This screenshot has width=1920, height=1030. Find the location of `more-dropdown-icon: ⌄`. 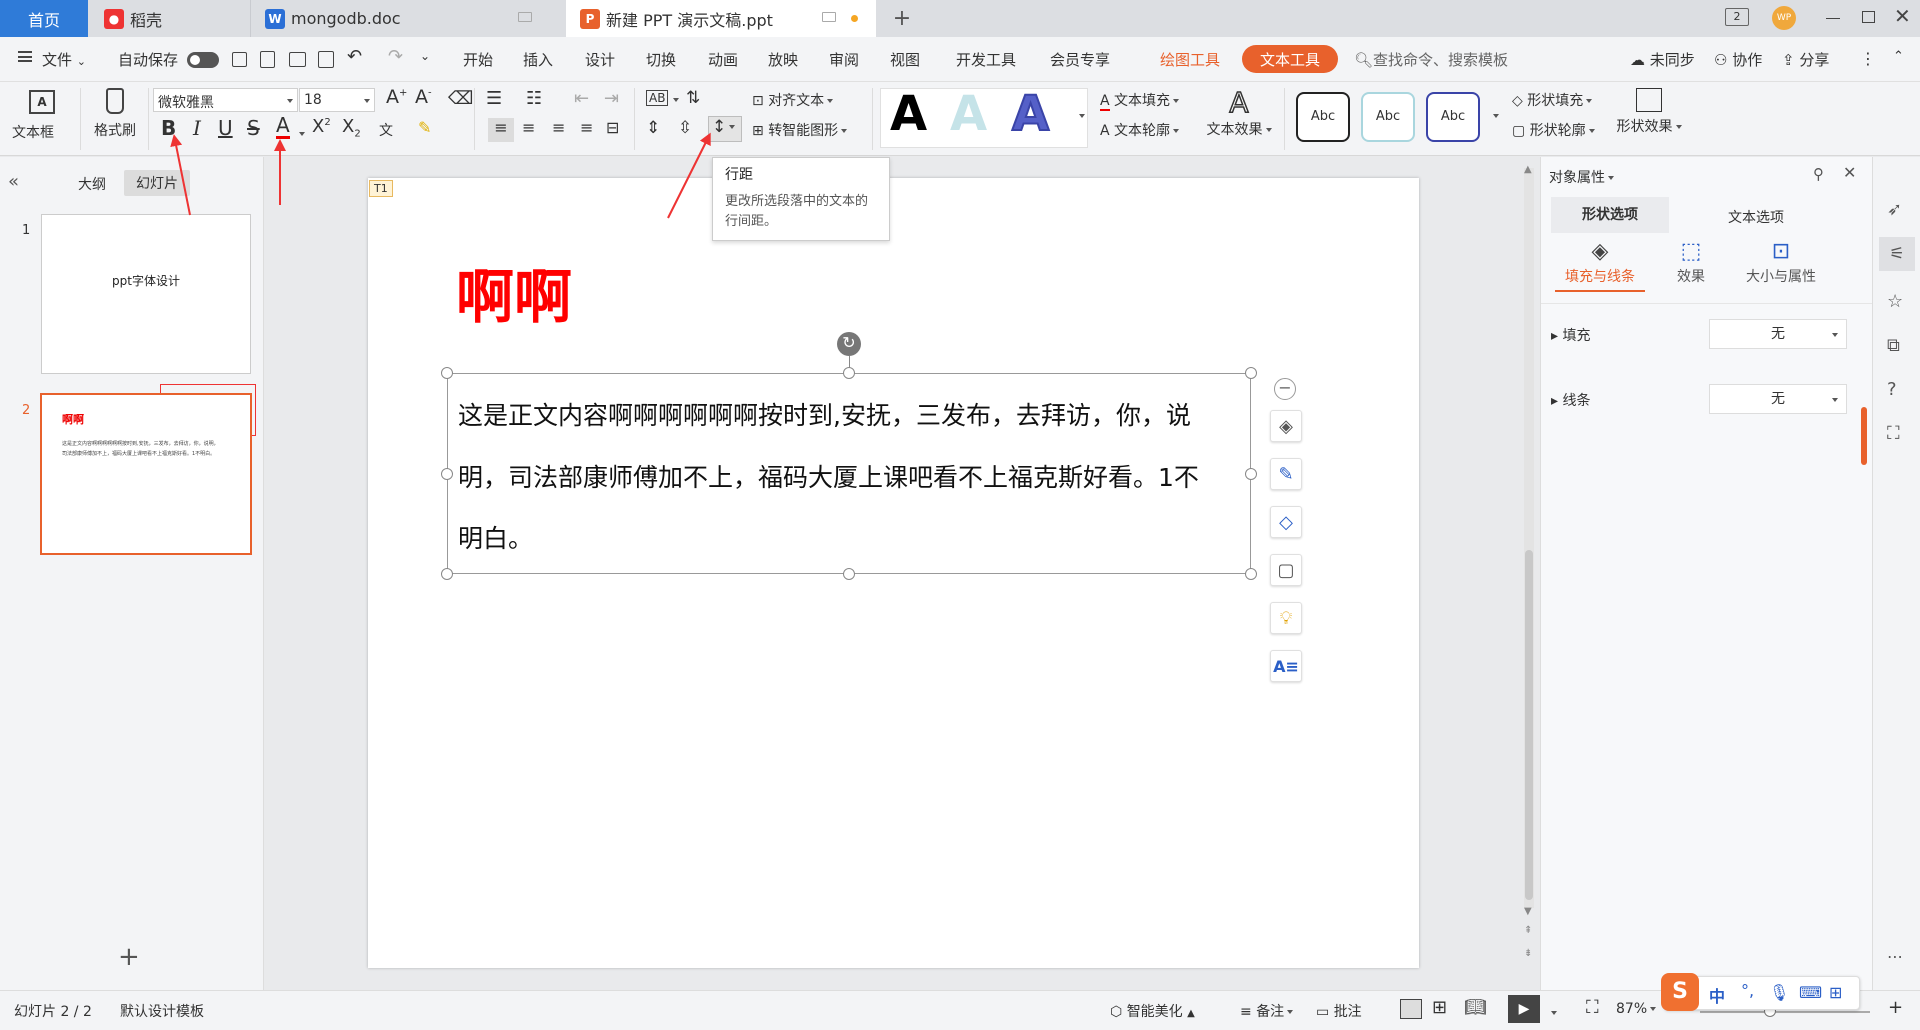

more-dropdown-icon: ⌄ is located at coordinates (425, 56).